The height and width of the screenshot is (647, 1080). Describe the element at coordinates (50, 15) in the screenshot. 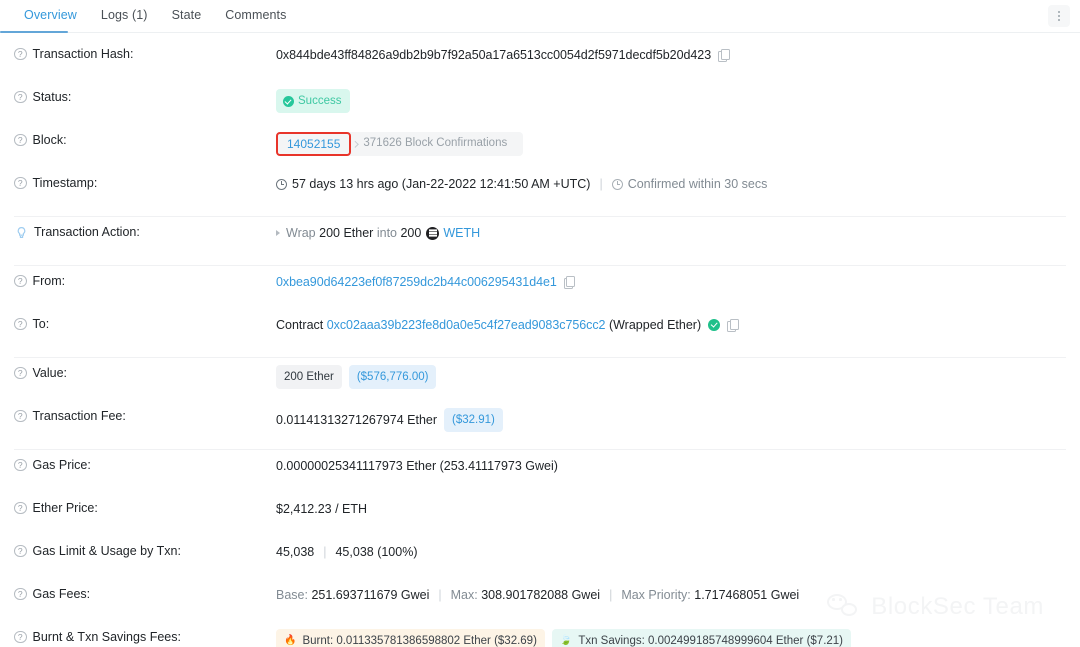

I see `tab-overview: Overview` at that location.